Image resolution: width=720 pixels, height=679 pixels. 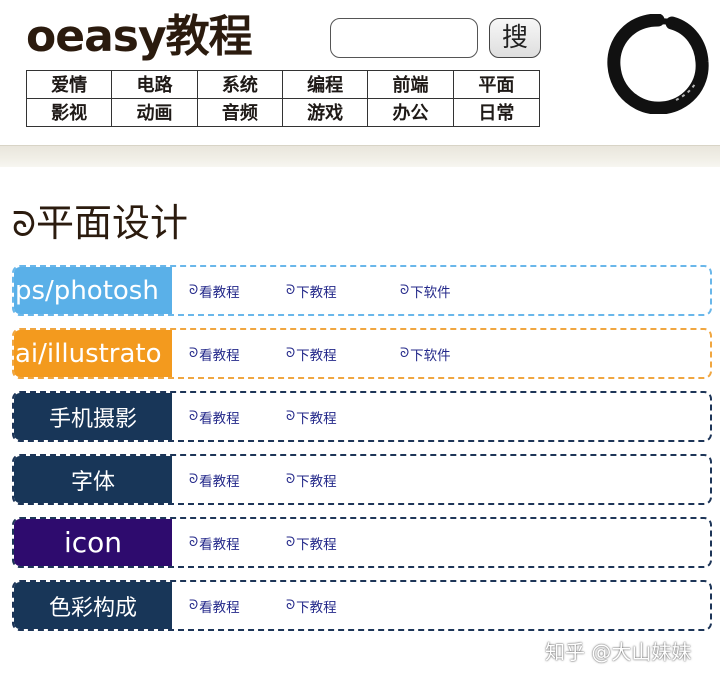 I want to click on enso-circle-icon, so click(x=658, y=64).